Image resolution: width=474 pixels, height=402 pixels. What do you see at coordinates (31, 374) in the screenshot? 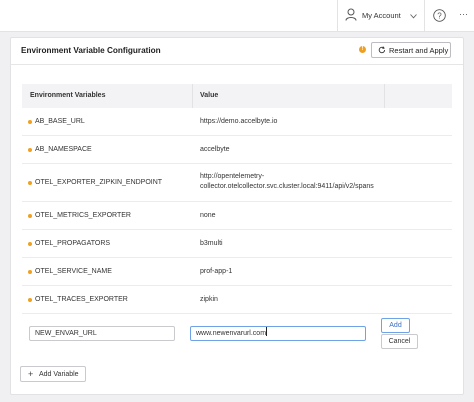
I see `plus-icon: +` at bounding box center [31, 374].